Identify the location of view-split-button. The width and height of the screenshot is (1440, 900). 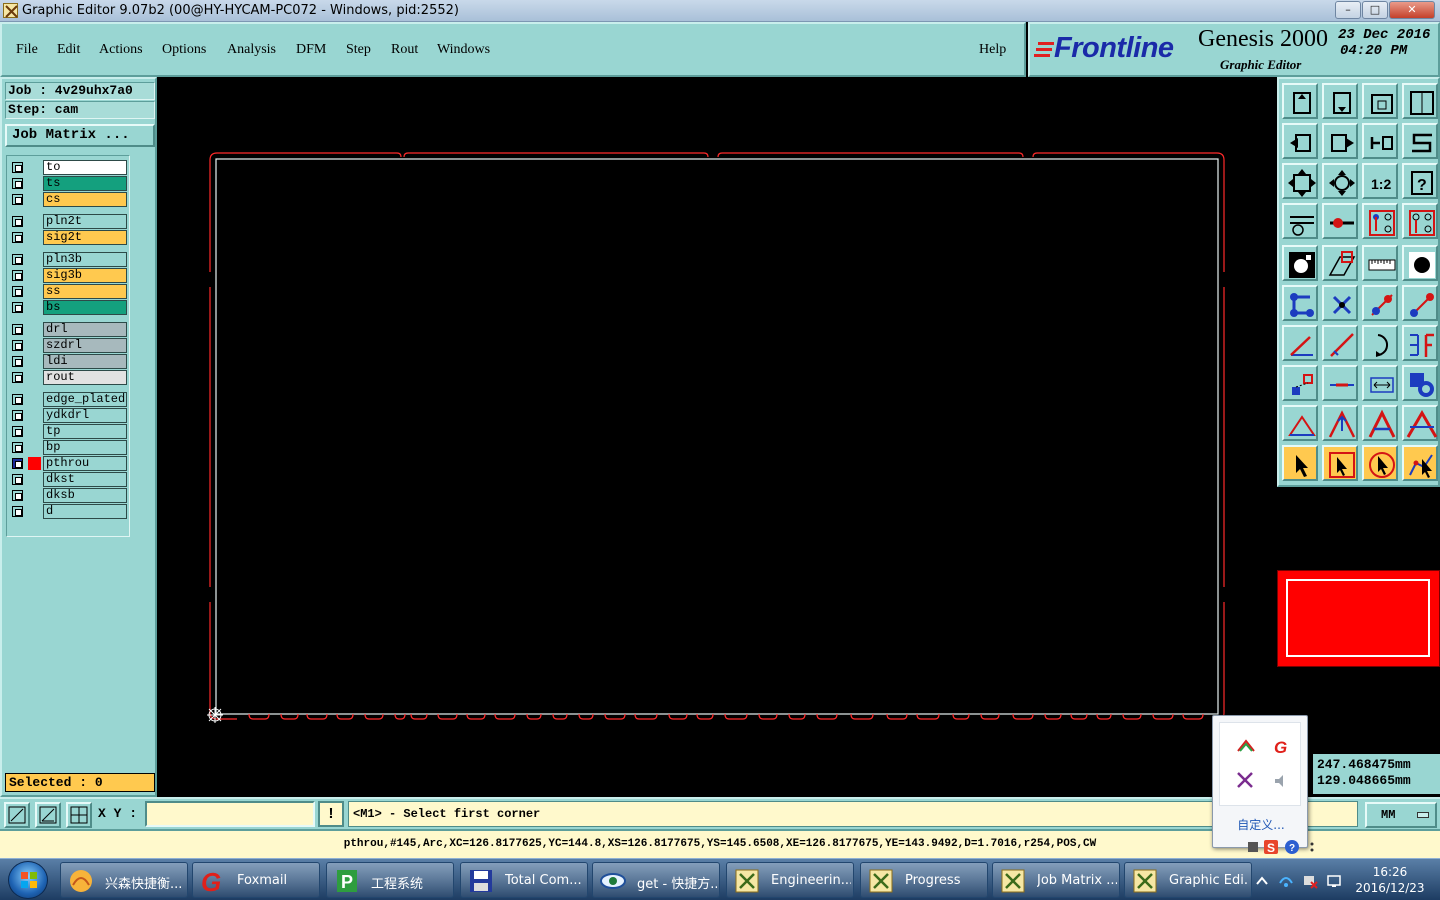
(1420, 101).